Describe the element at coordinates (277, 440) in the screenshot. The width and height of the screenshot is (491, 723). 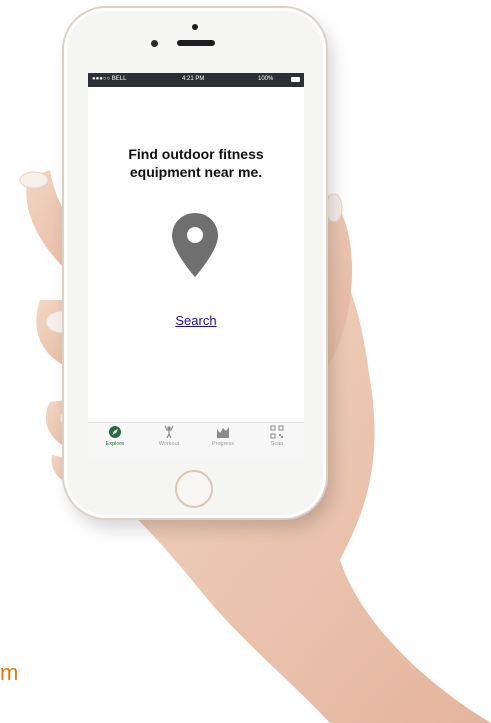
I see `tab-scan: Scan` at that location.